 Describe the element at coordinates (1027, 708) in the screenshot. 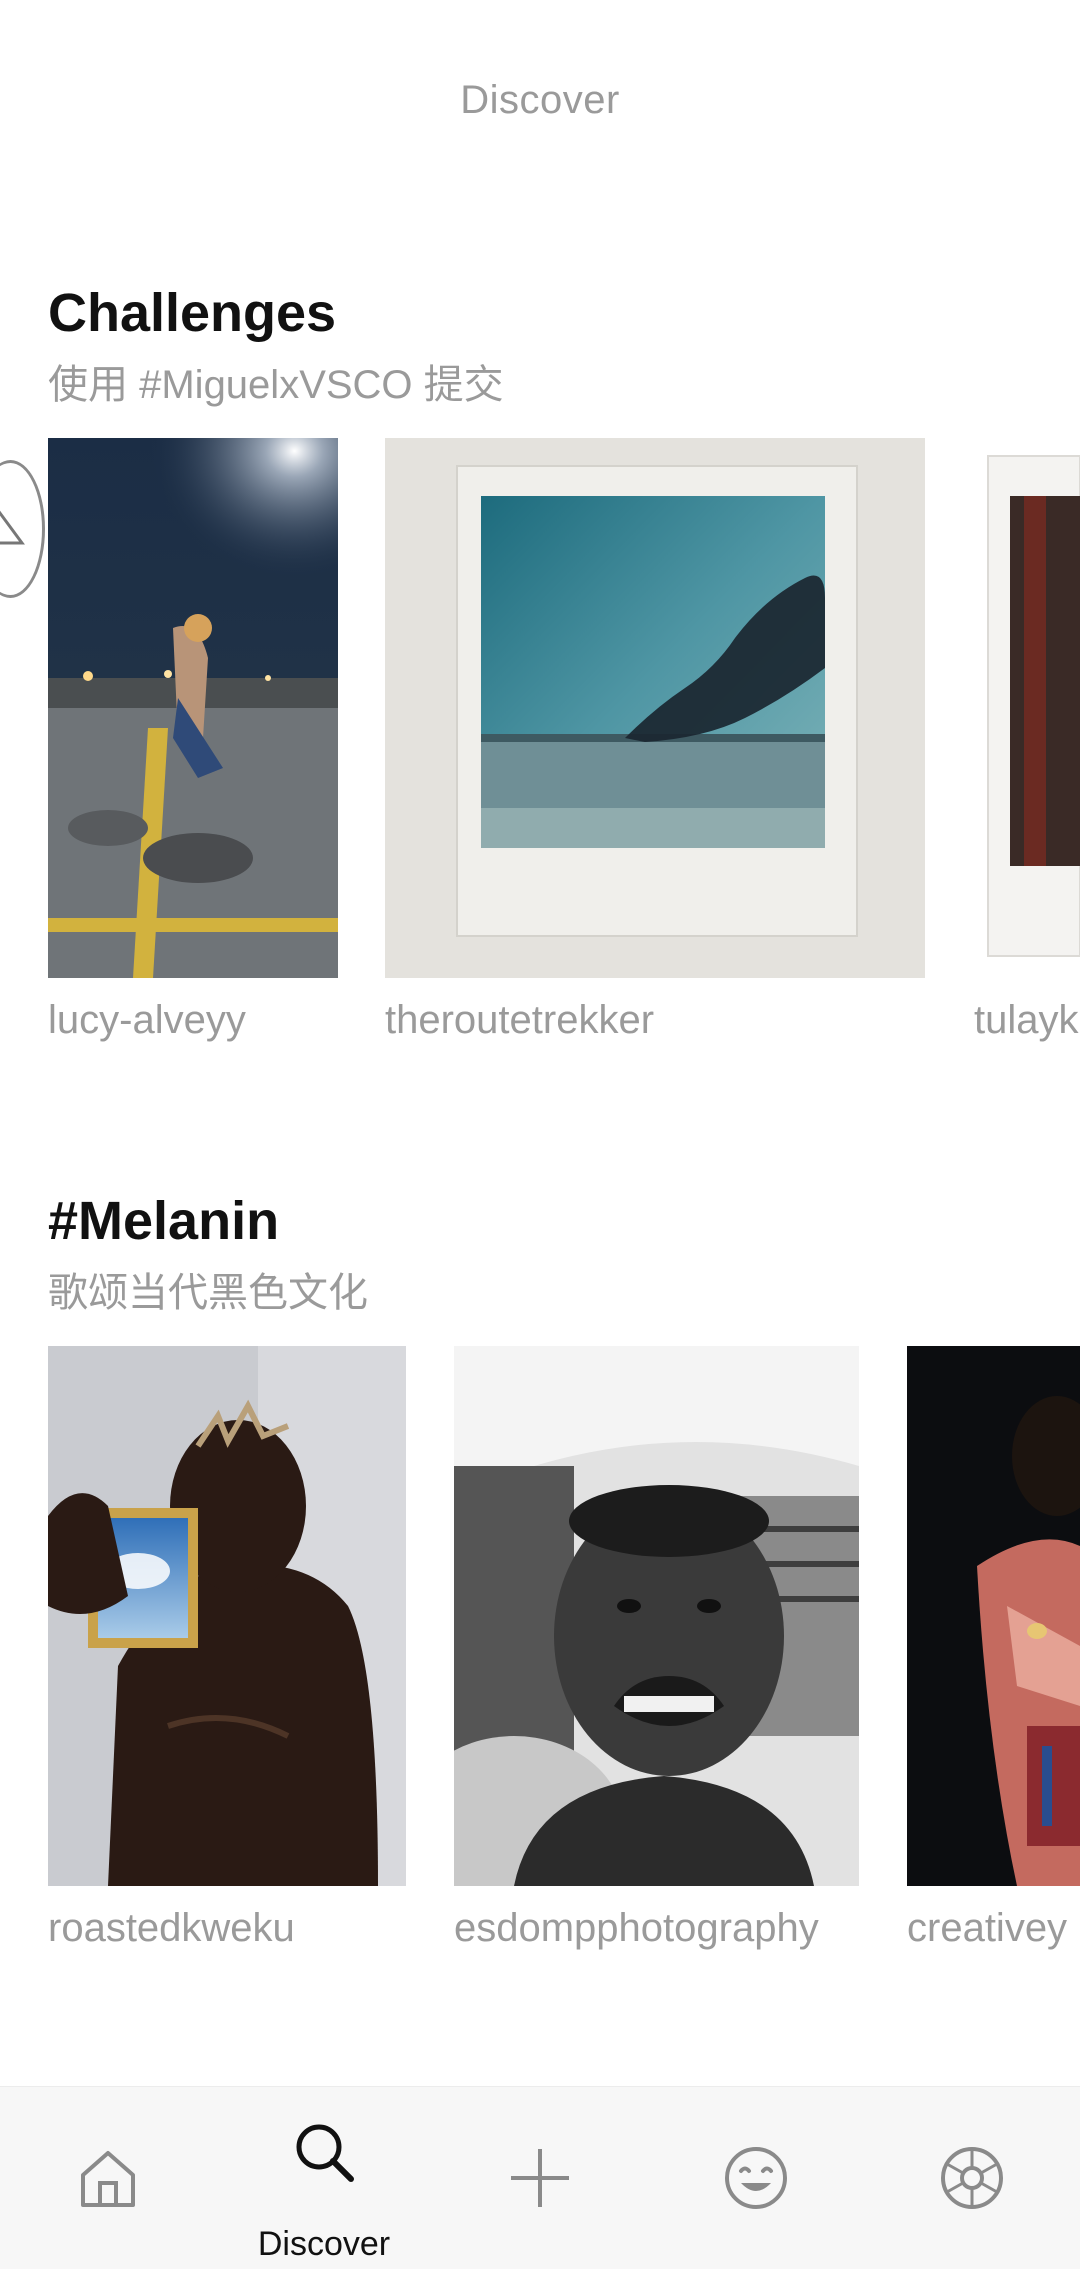

I see `photo-tile-tulayk` at that location.